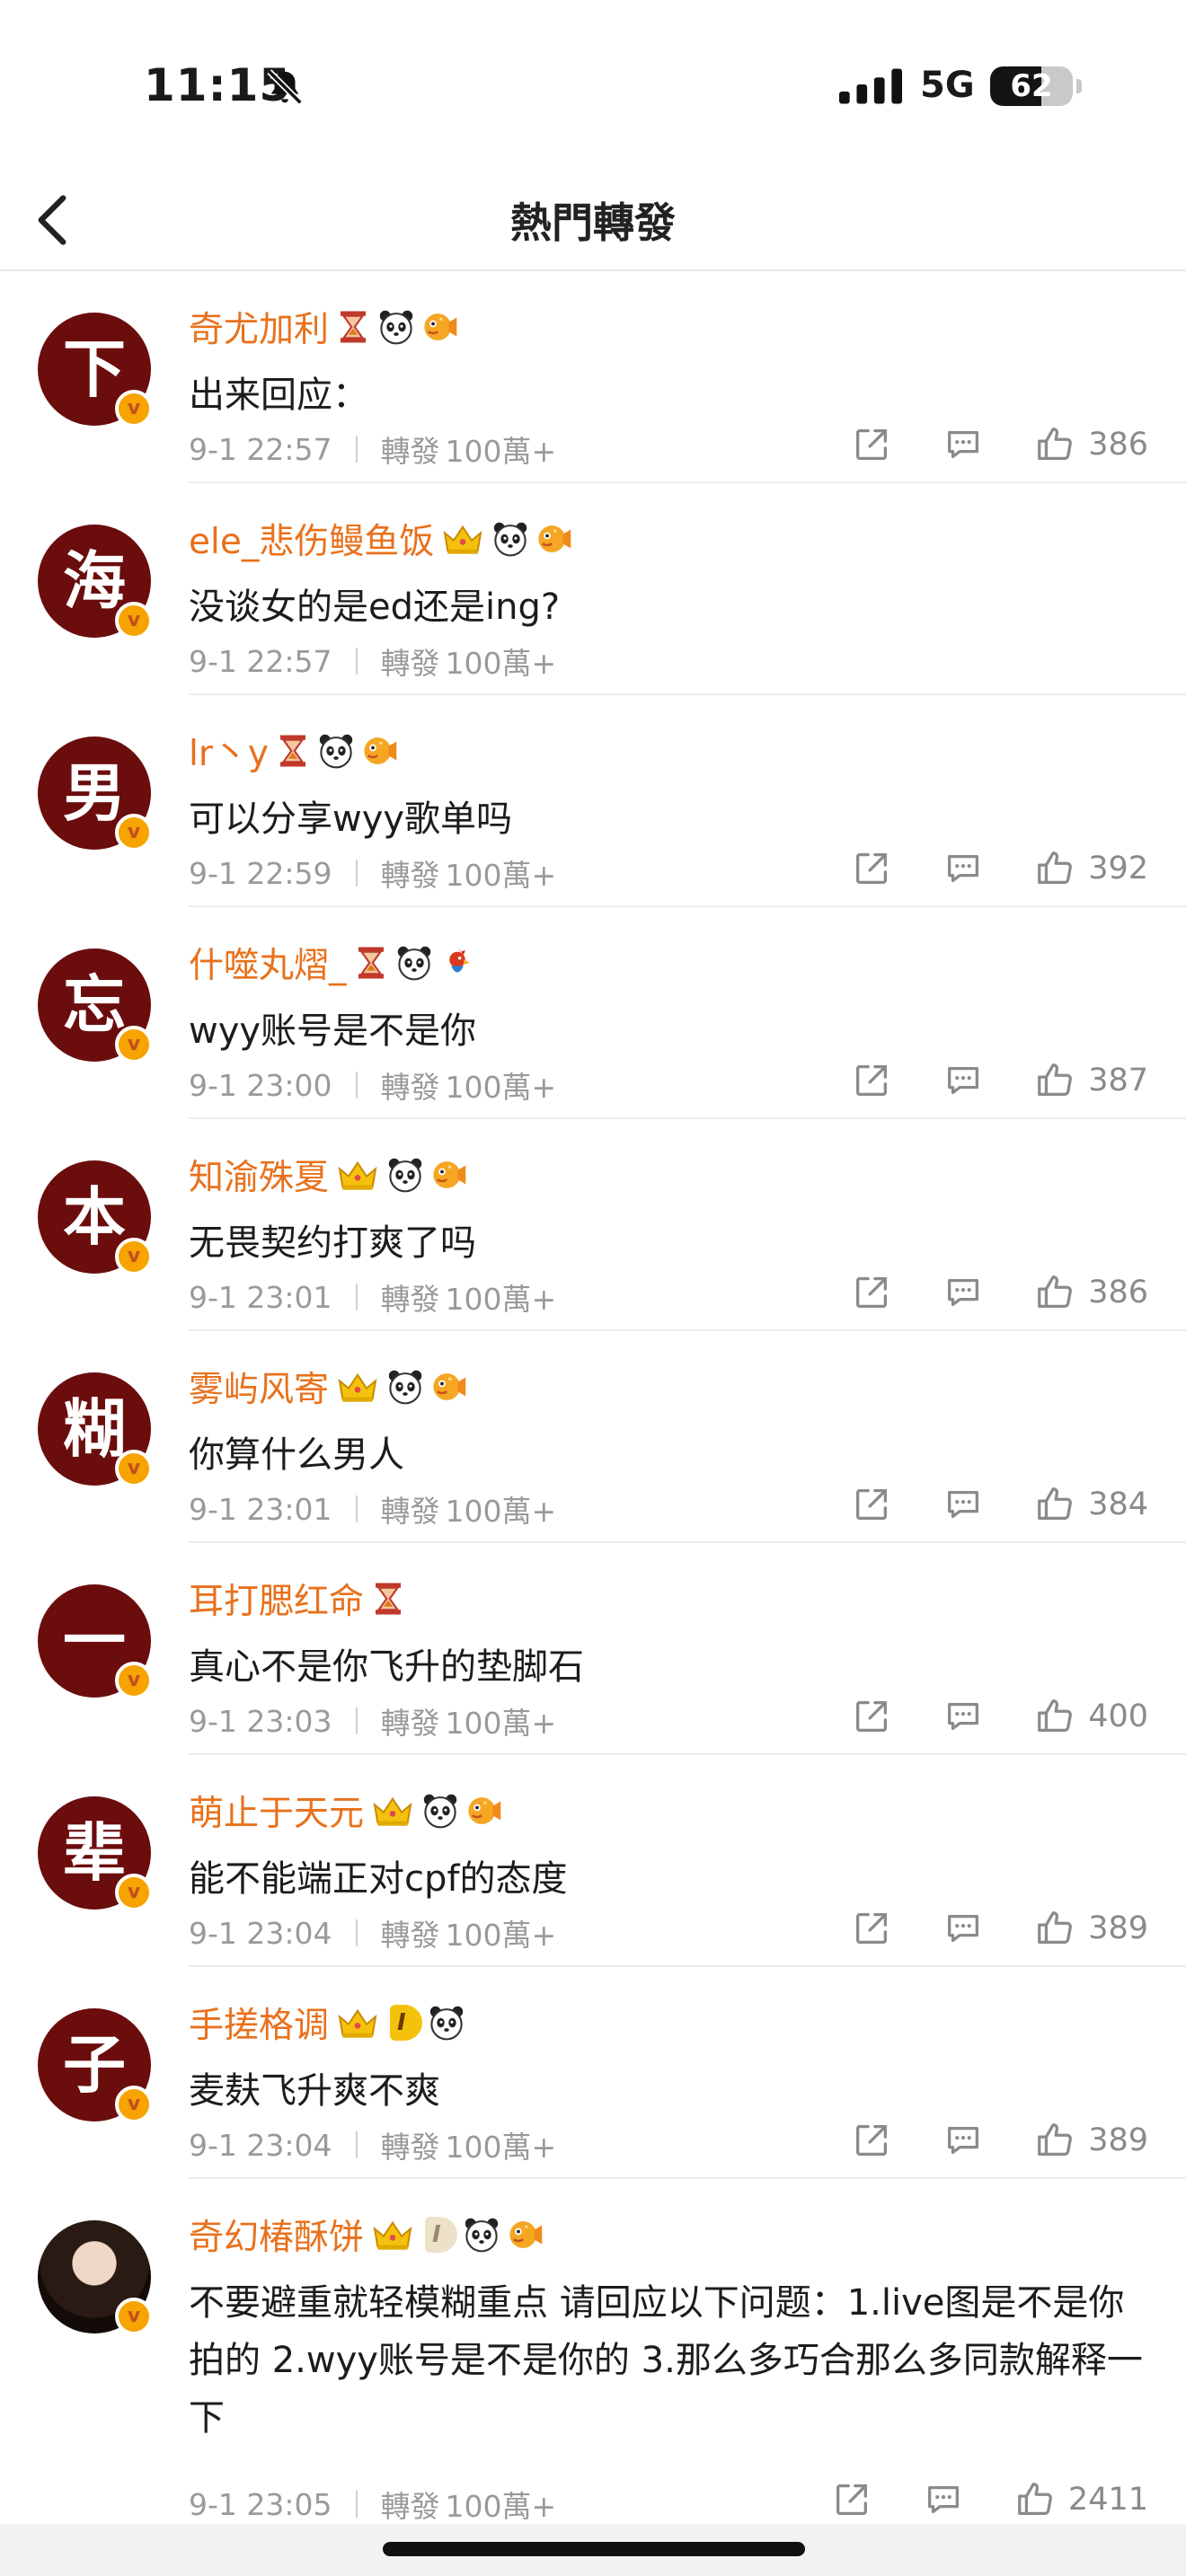 The width and height of the screenshot is (1186, 2576). What do you see at coordinates (593, 589) in the screenshot?
I see `list-item: 海 v ele_悲伤鳗鱼饭 没谈女的是ed还是ing? 9-1 22:57 轉發 100萬+` at bounding box center [593, 589].